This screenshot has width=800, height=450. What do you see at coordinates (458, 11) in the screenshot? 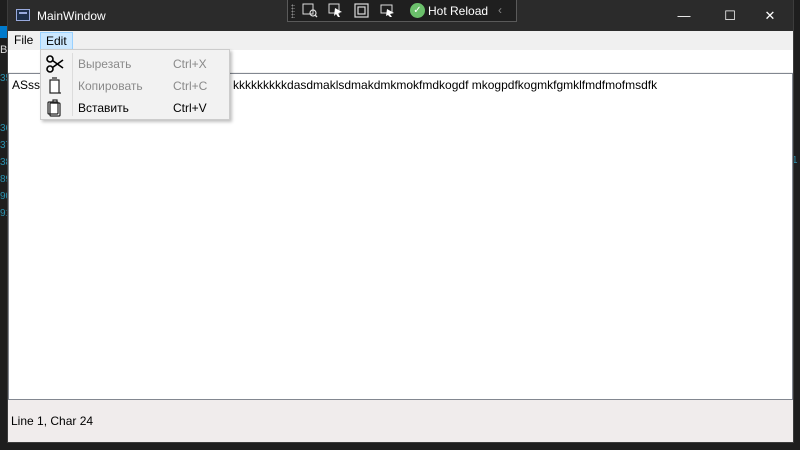
I see `hot-reload-label: Hot Reload` at bounding box center [458, 11].